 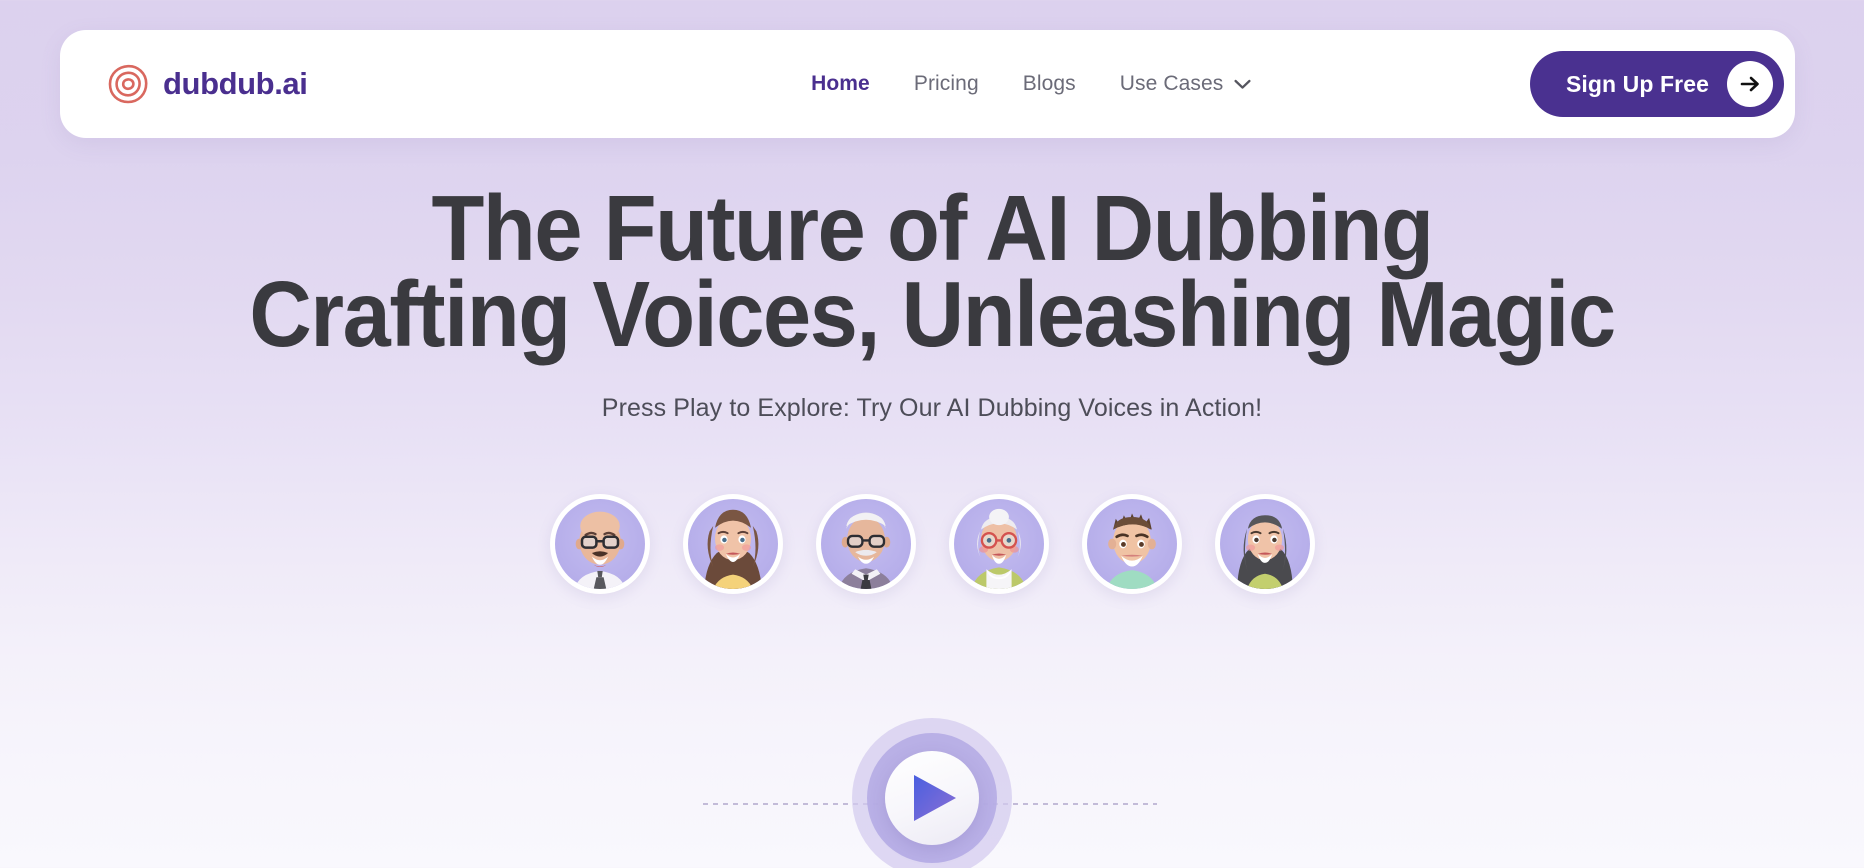 I want to click on play-button, so click(x=932, y=793).